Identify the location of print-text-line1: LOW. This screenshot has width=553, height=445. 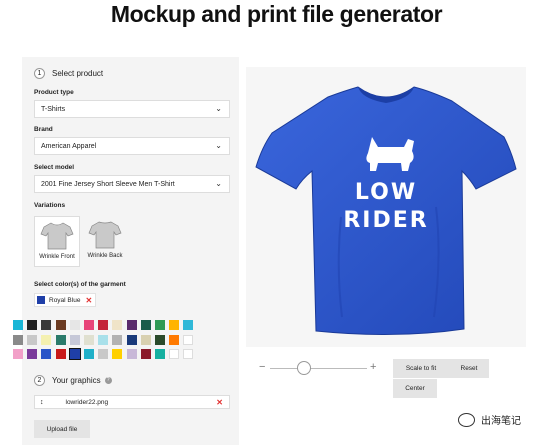
(386, 192).